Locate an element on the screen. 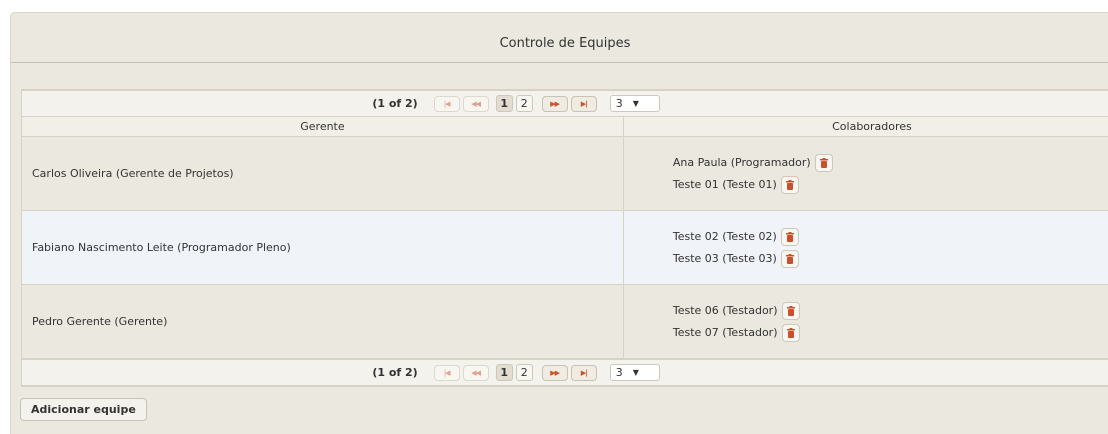 This screenshot has width=1108, height=434. colaborador-item: Teste 03 (Teste 03) is located at coordinates (890, 259).